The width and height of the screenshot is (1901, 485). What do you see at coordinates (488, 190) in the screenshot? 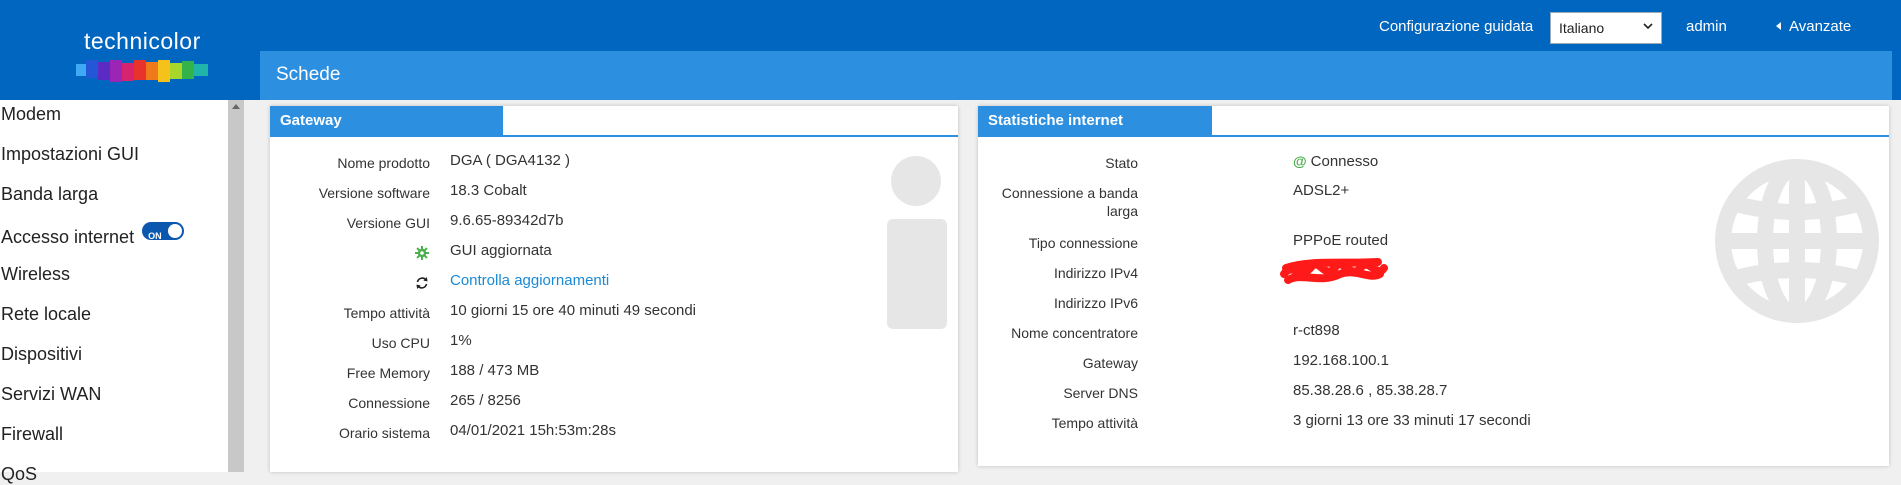
I see `software-version-value: 18.3 Cobalt` at bounding box center [488, 190].